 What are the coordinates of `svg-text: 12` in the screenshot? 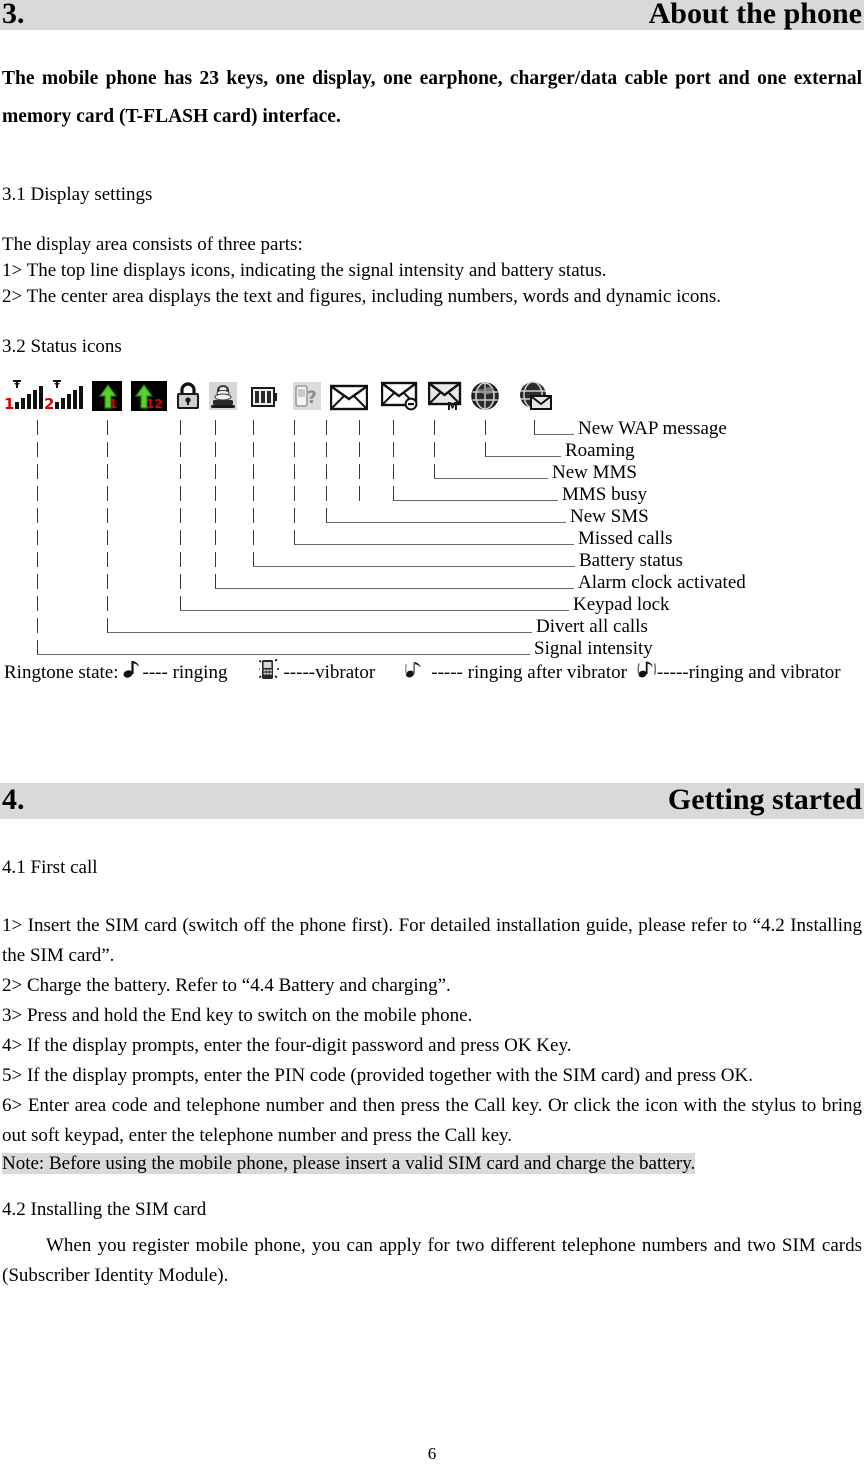 It's located at (154, 404).